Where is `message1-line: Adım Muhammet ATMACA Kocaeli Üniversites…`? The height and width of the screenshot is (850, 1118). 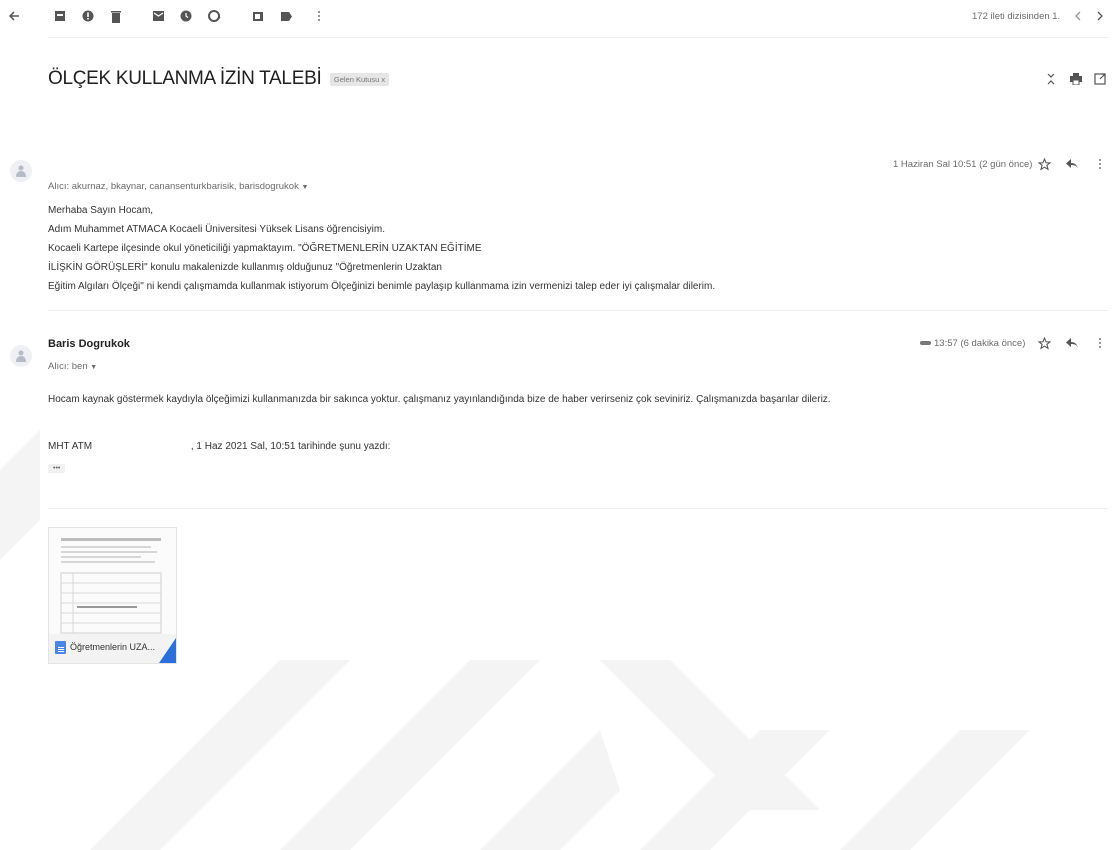 message1-line: Adım Muhammet ATMACA Kocaeli Üniversites… is located at coordinates (216, 229).